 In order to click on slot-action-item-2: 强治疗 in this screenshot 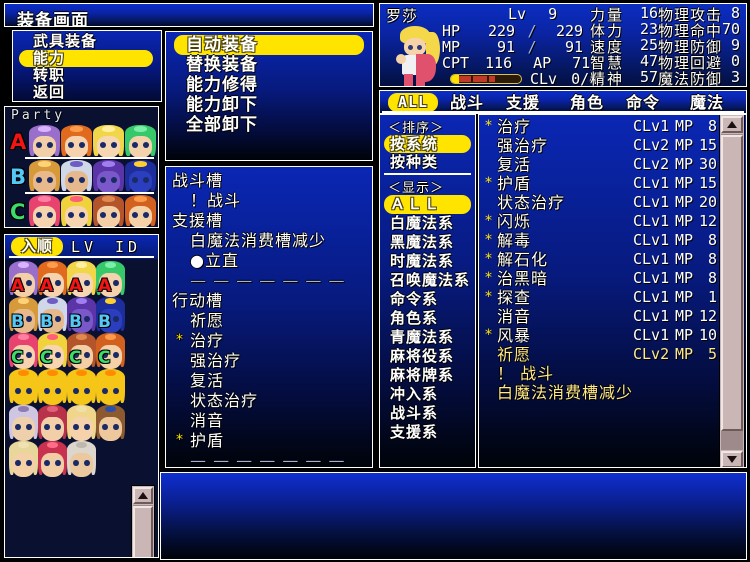, I will do `click(269, 361)`.